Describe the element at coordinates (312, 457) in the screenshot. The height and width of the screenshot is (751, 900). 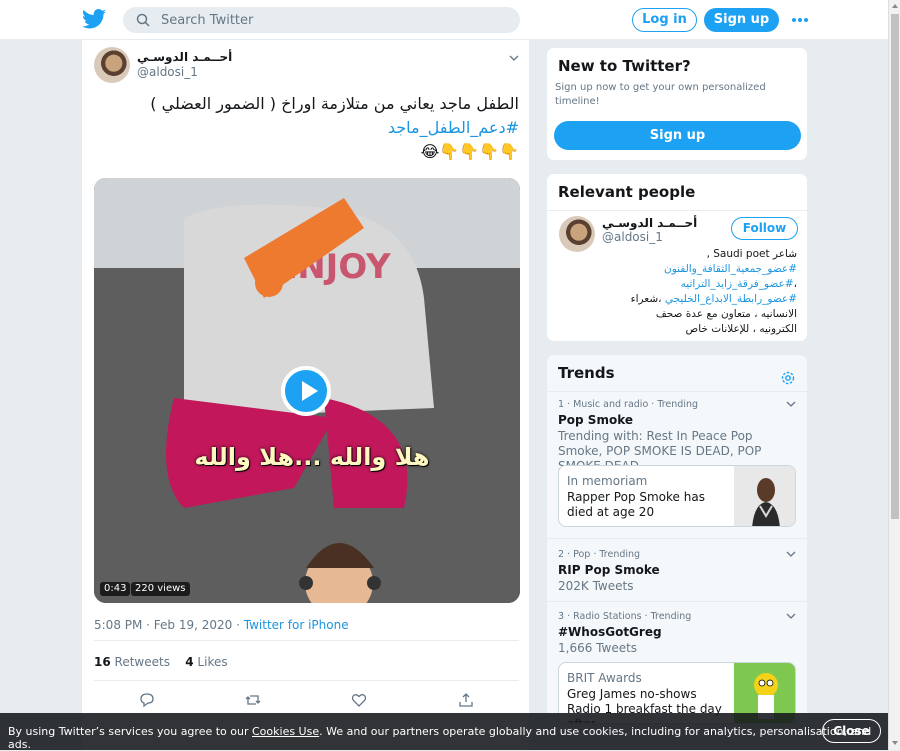
I see `video-caption-overlay: هلا والله ...هلا والله` at that location.